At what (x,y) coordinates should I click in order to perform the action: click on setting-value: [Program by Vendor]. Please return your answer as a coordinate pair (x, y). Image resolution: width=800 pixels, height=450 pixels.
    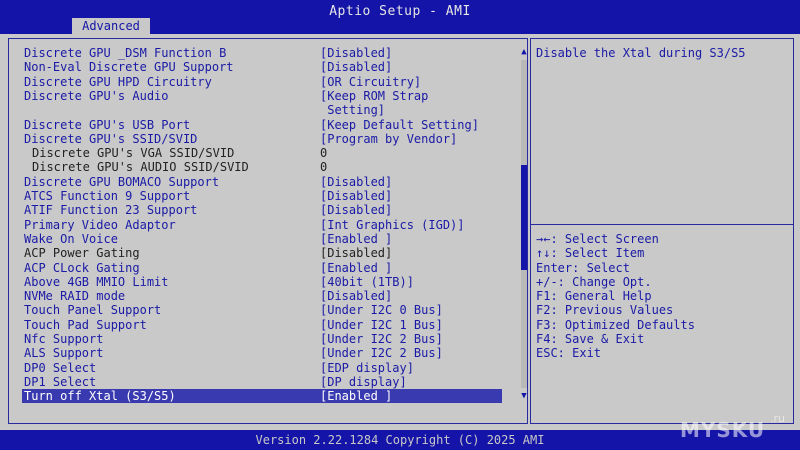
    Looking at the image, I should click on (388, 139).